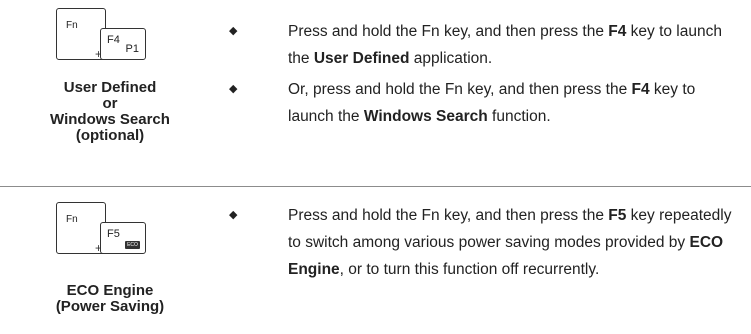  What do you see at coordinates (110, 290) in the screenshot?
I see `caption-line: ECO Engine` at bounding box center [110, 290].